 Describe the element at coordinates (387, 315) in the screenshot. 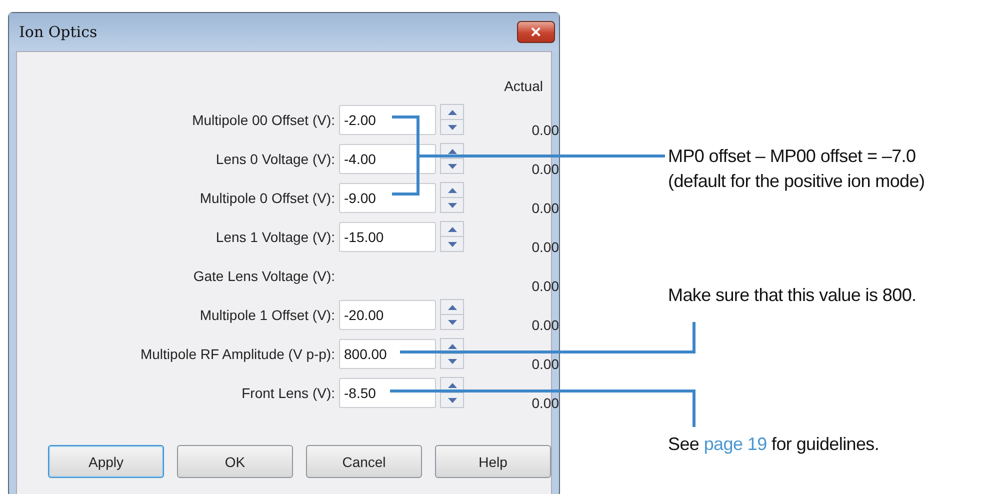

I see `value-field: -20.00` at that location.